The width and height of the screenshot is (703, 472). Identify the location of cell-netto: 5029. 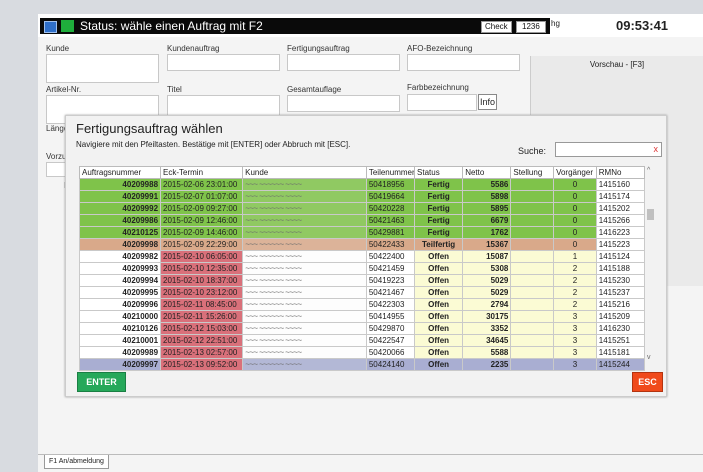
(487, 292).